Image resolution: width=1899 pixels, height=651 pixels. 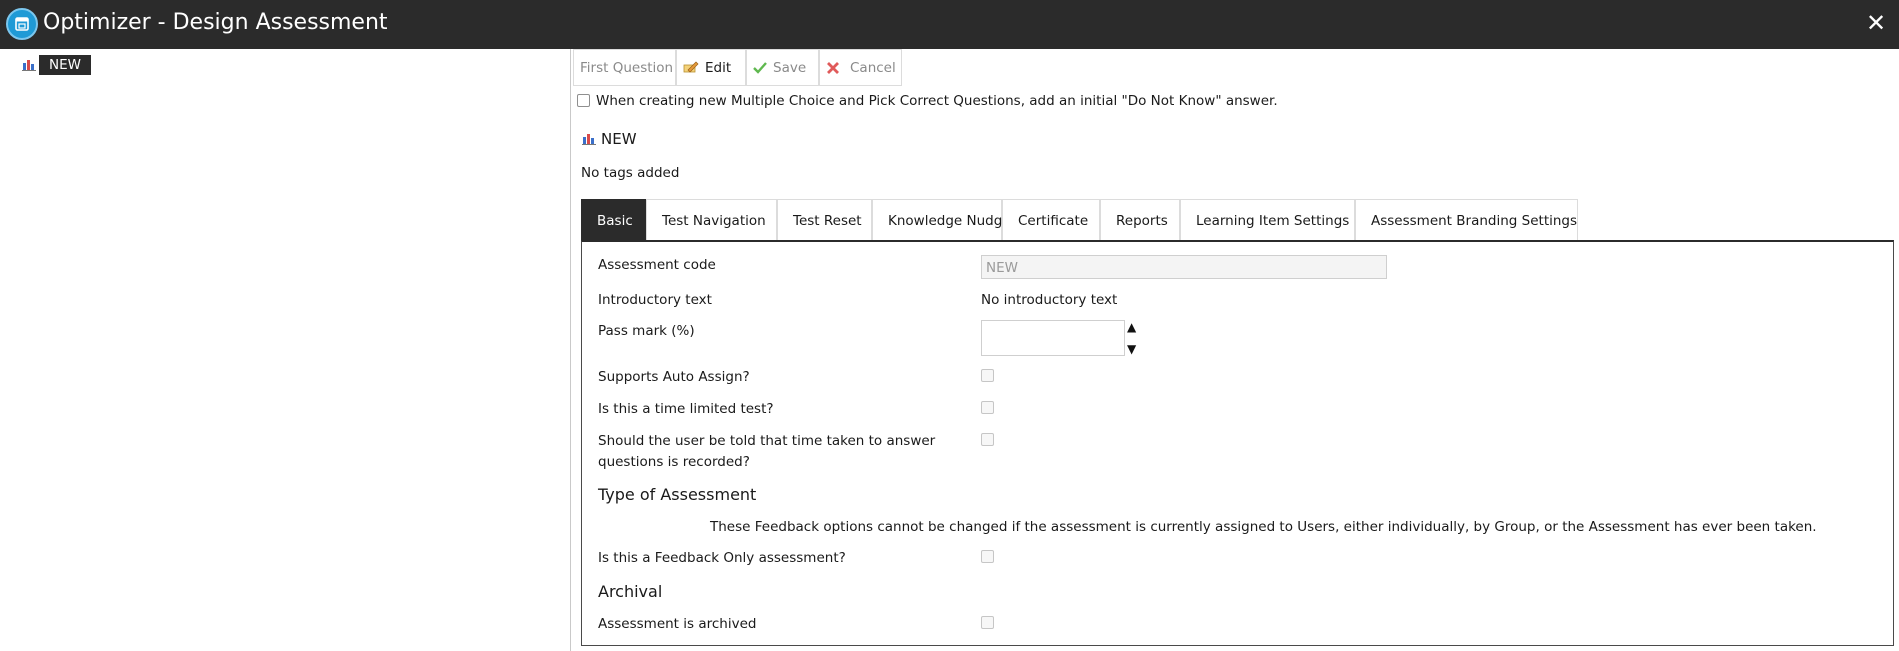 I want to click on assessment-name: NEW, so click(x=619, y=139).